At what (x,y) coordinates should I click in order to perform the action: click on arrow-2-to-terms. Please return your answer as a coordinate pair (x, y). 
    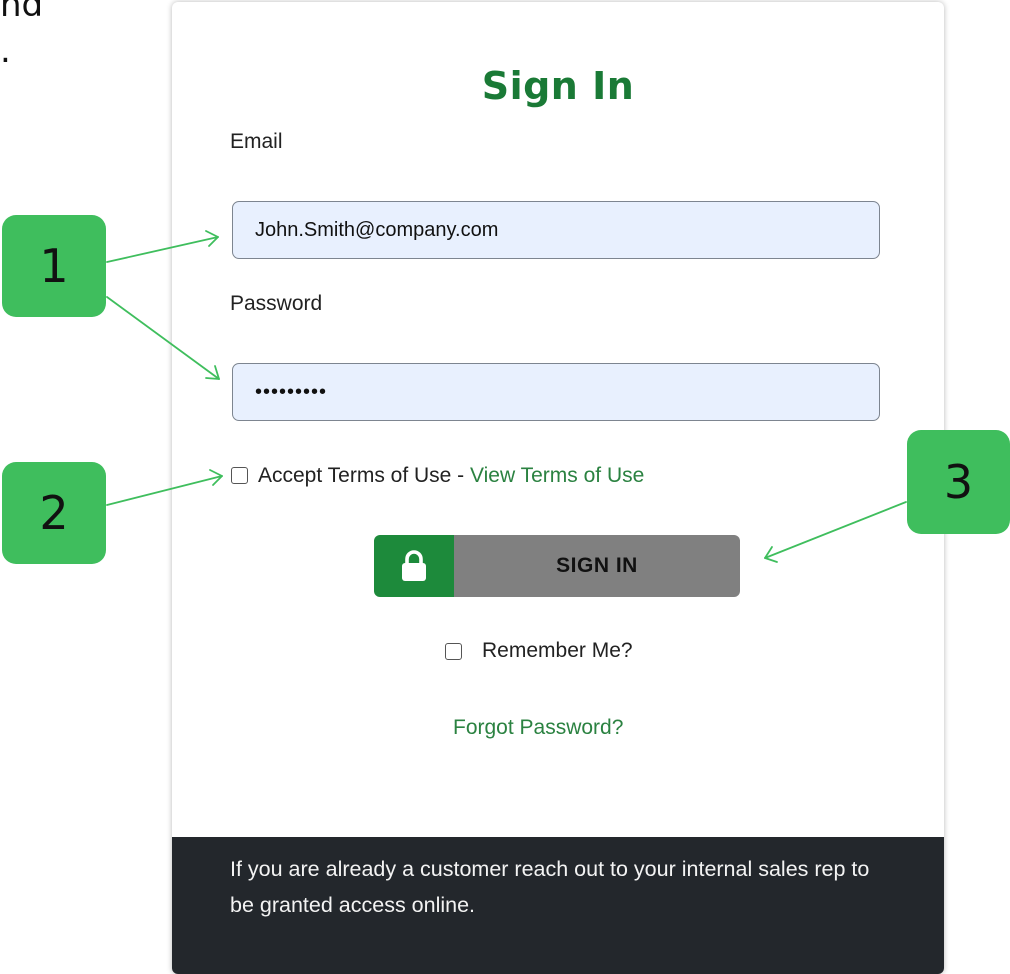
    Looking at the image, I should click on (164, 490).